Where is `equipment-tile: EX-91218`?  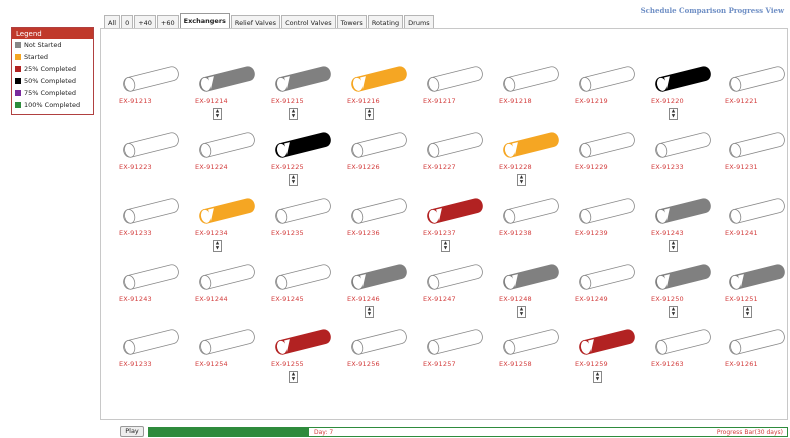
equipment-tile: EX-91218 is located at coordinates (534, 93).